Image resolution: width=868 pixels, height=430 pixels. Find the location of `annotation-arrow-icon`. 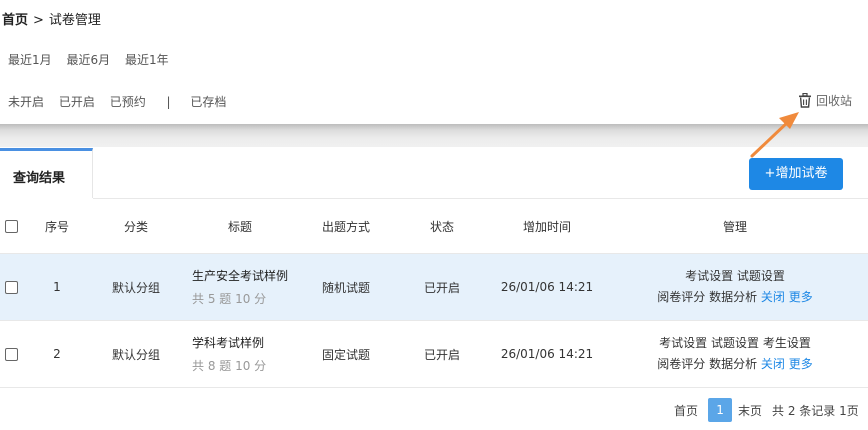

annotation-arrow-icon is located at coordinates (774, 135).